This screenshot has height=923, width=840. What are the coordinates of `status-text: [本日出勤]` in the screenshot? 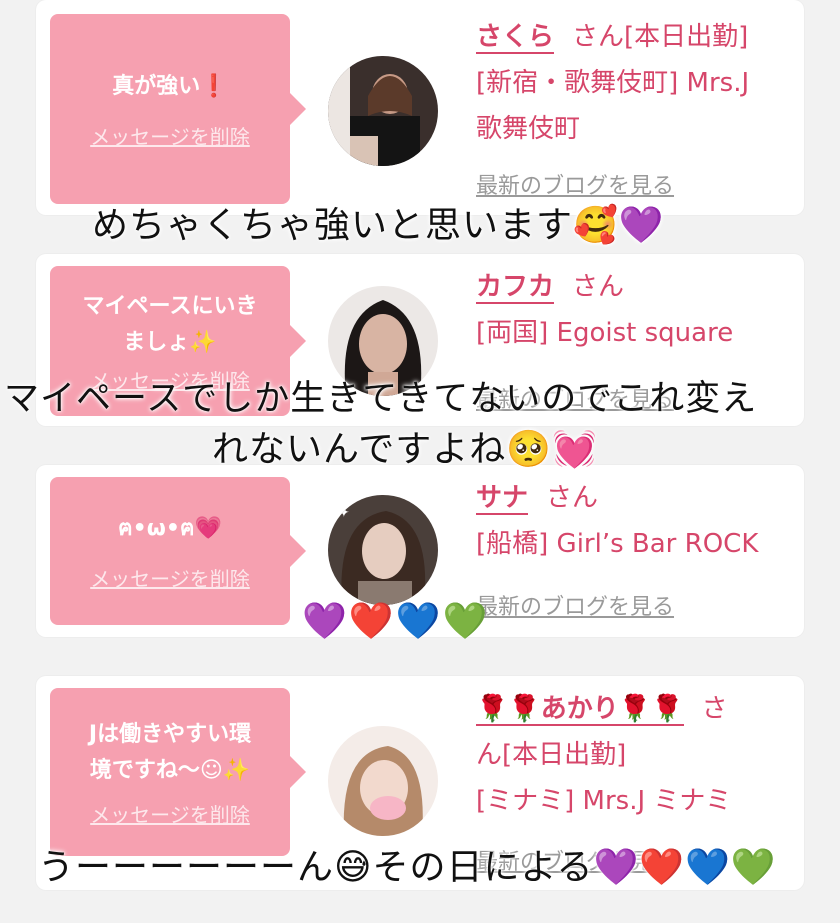 It's located at (686, 37).